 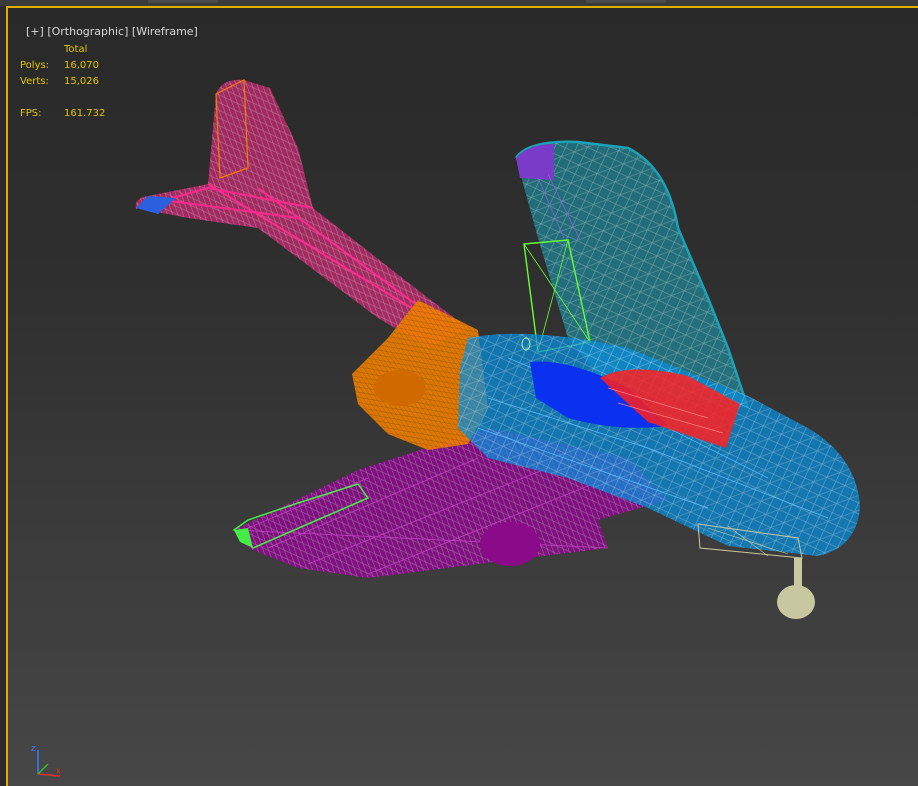 I want to click on axis-gizmo-icon: z x, so click(x=46, y=760).